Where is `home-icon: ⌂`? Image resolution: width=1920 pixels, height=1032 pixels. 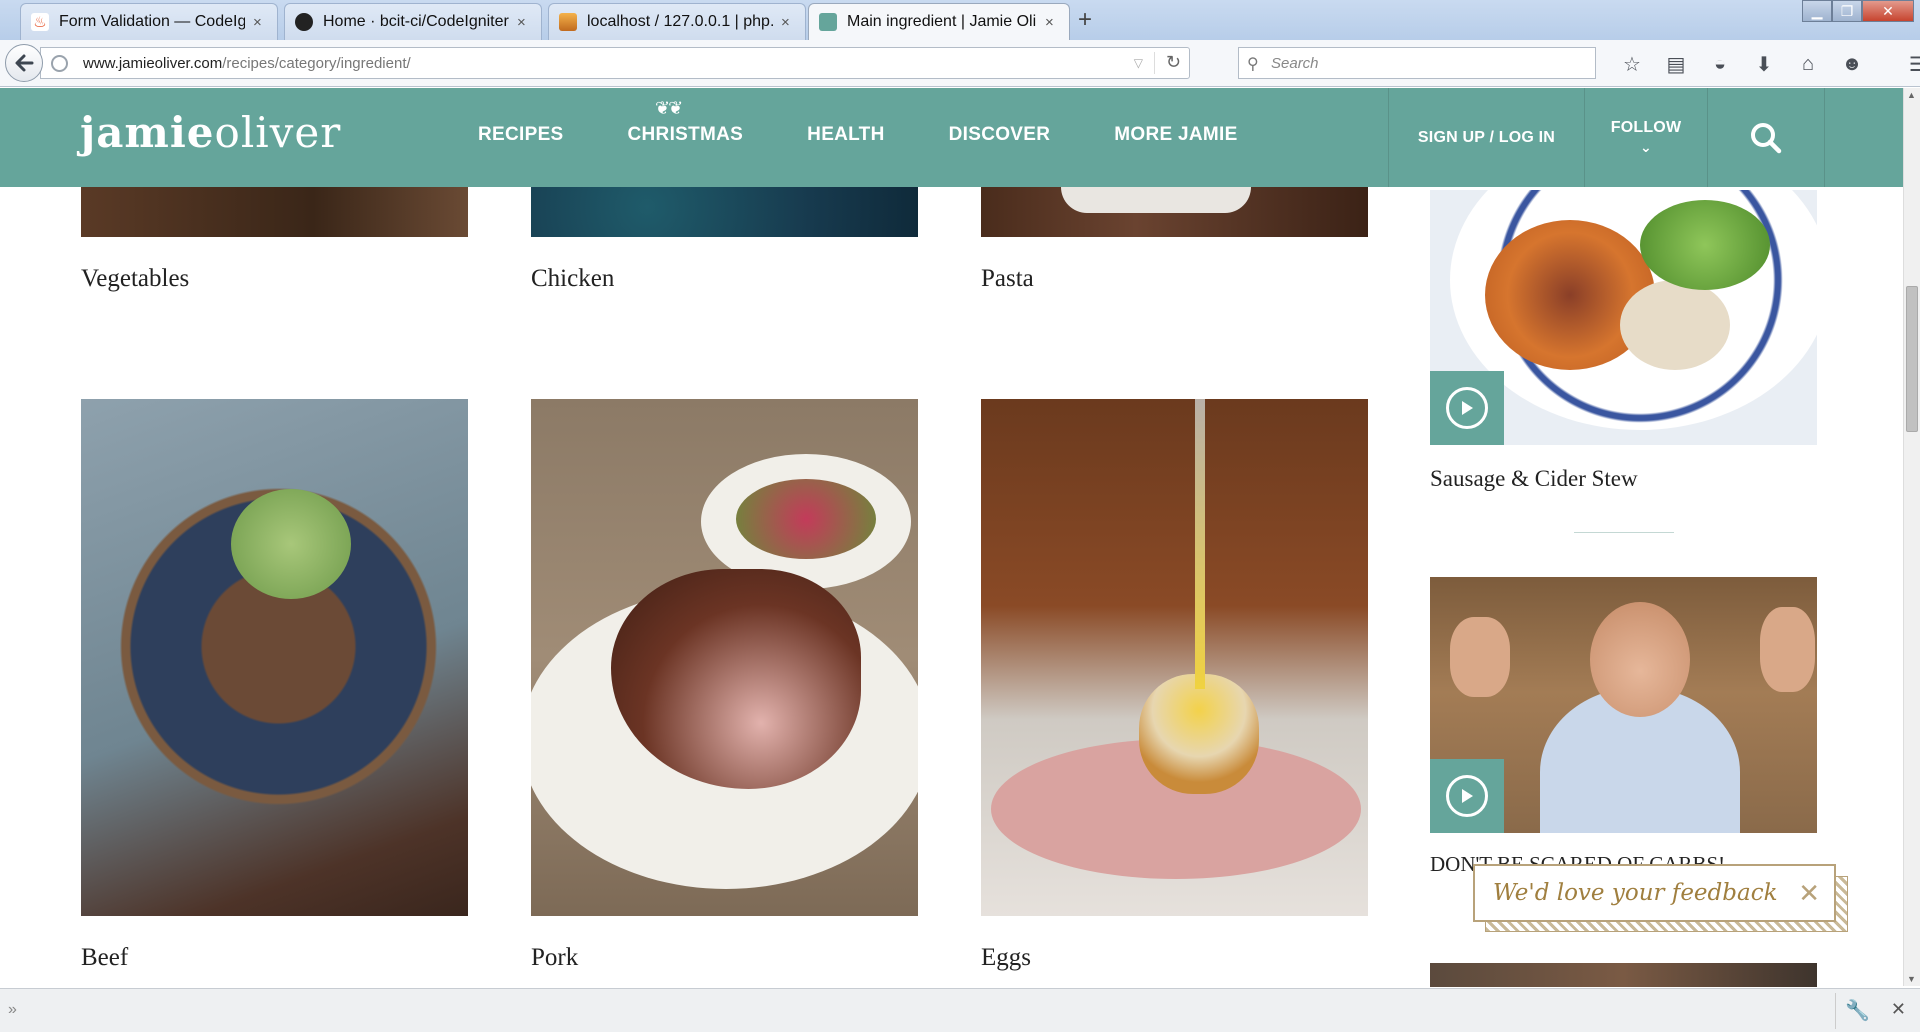
home-icon: ⌂ is located at coordinates (1808, 64).